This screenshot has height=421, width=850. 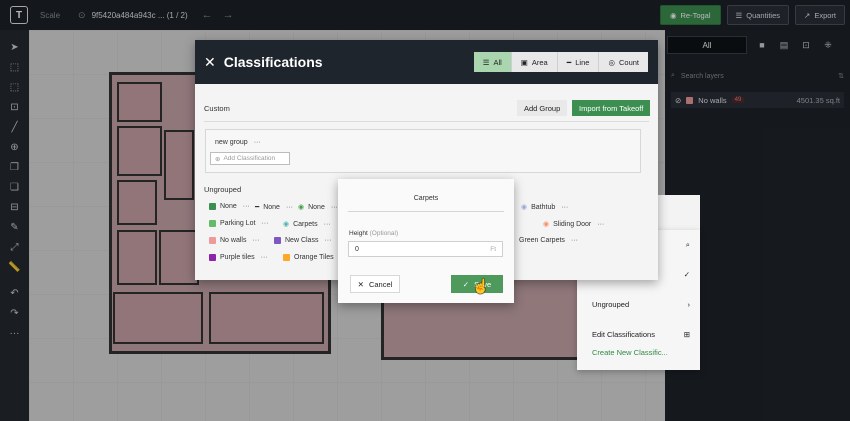 What do you see at coordinates (784, 45) in the screenshot?
I see `line-filter-icon: ▤` at bounding box center [784, 45].